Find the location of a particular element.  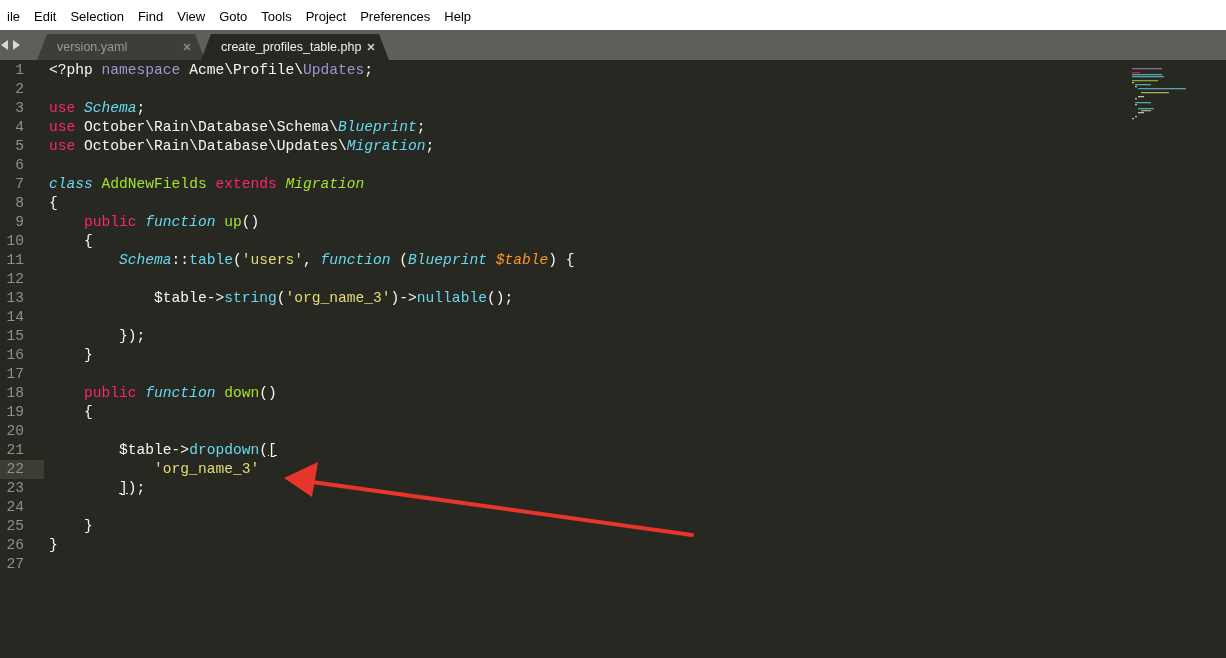

menu-item: Help is located at coordinates (457, 16).